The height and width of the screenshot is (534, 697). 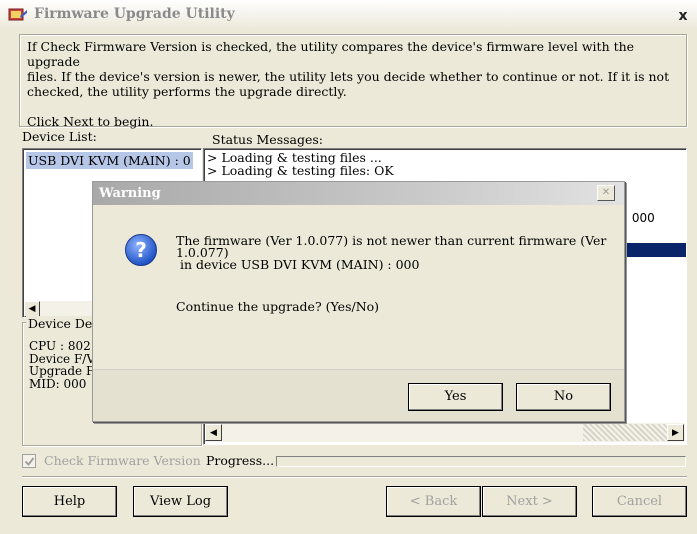 What do you see at coordinates (300, 264) in the screenshot?
I see `message-line: in device USB DVI KVM (MAIN) : 000` at bounding box center [300, 264].